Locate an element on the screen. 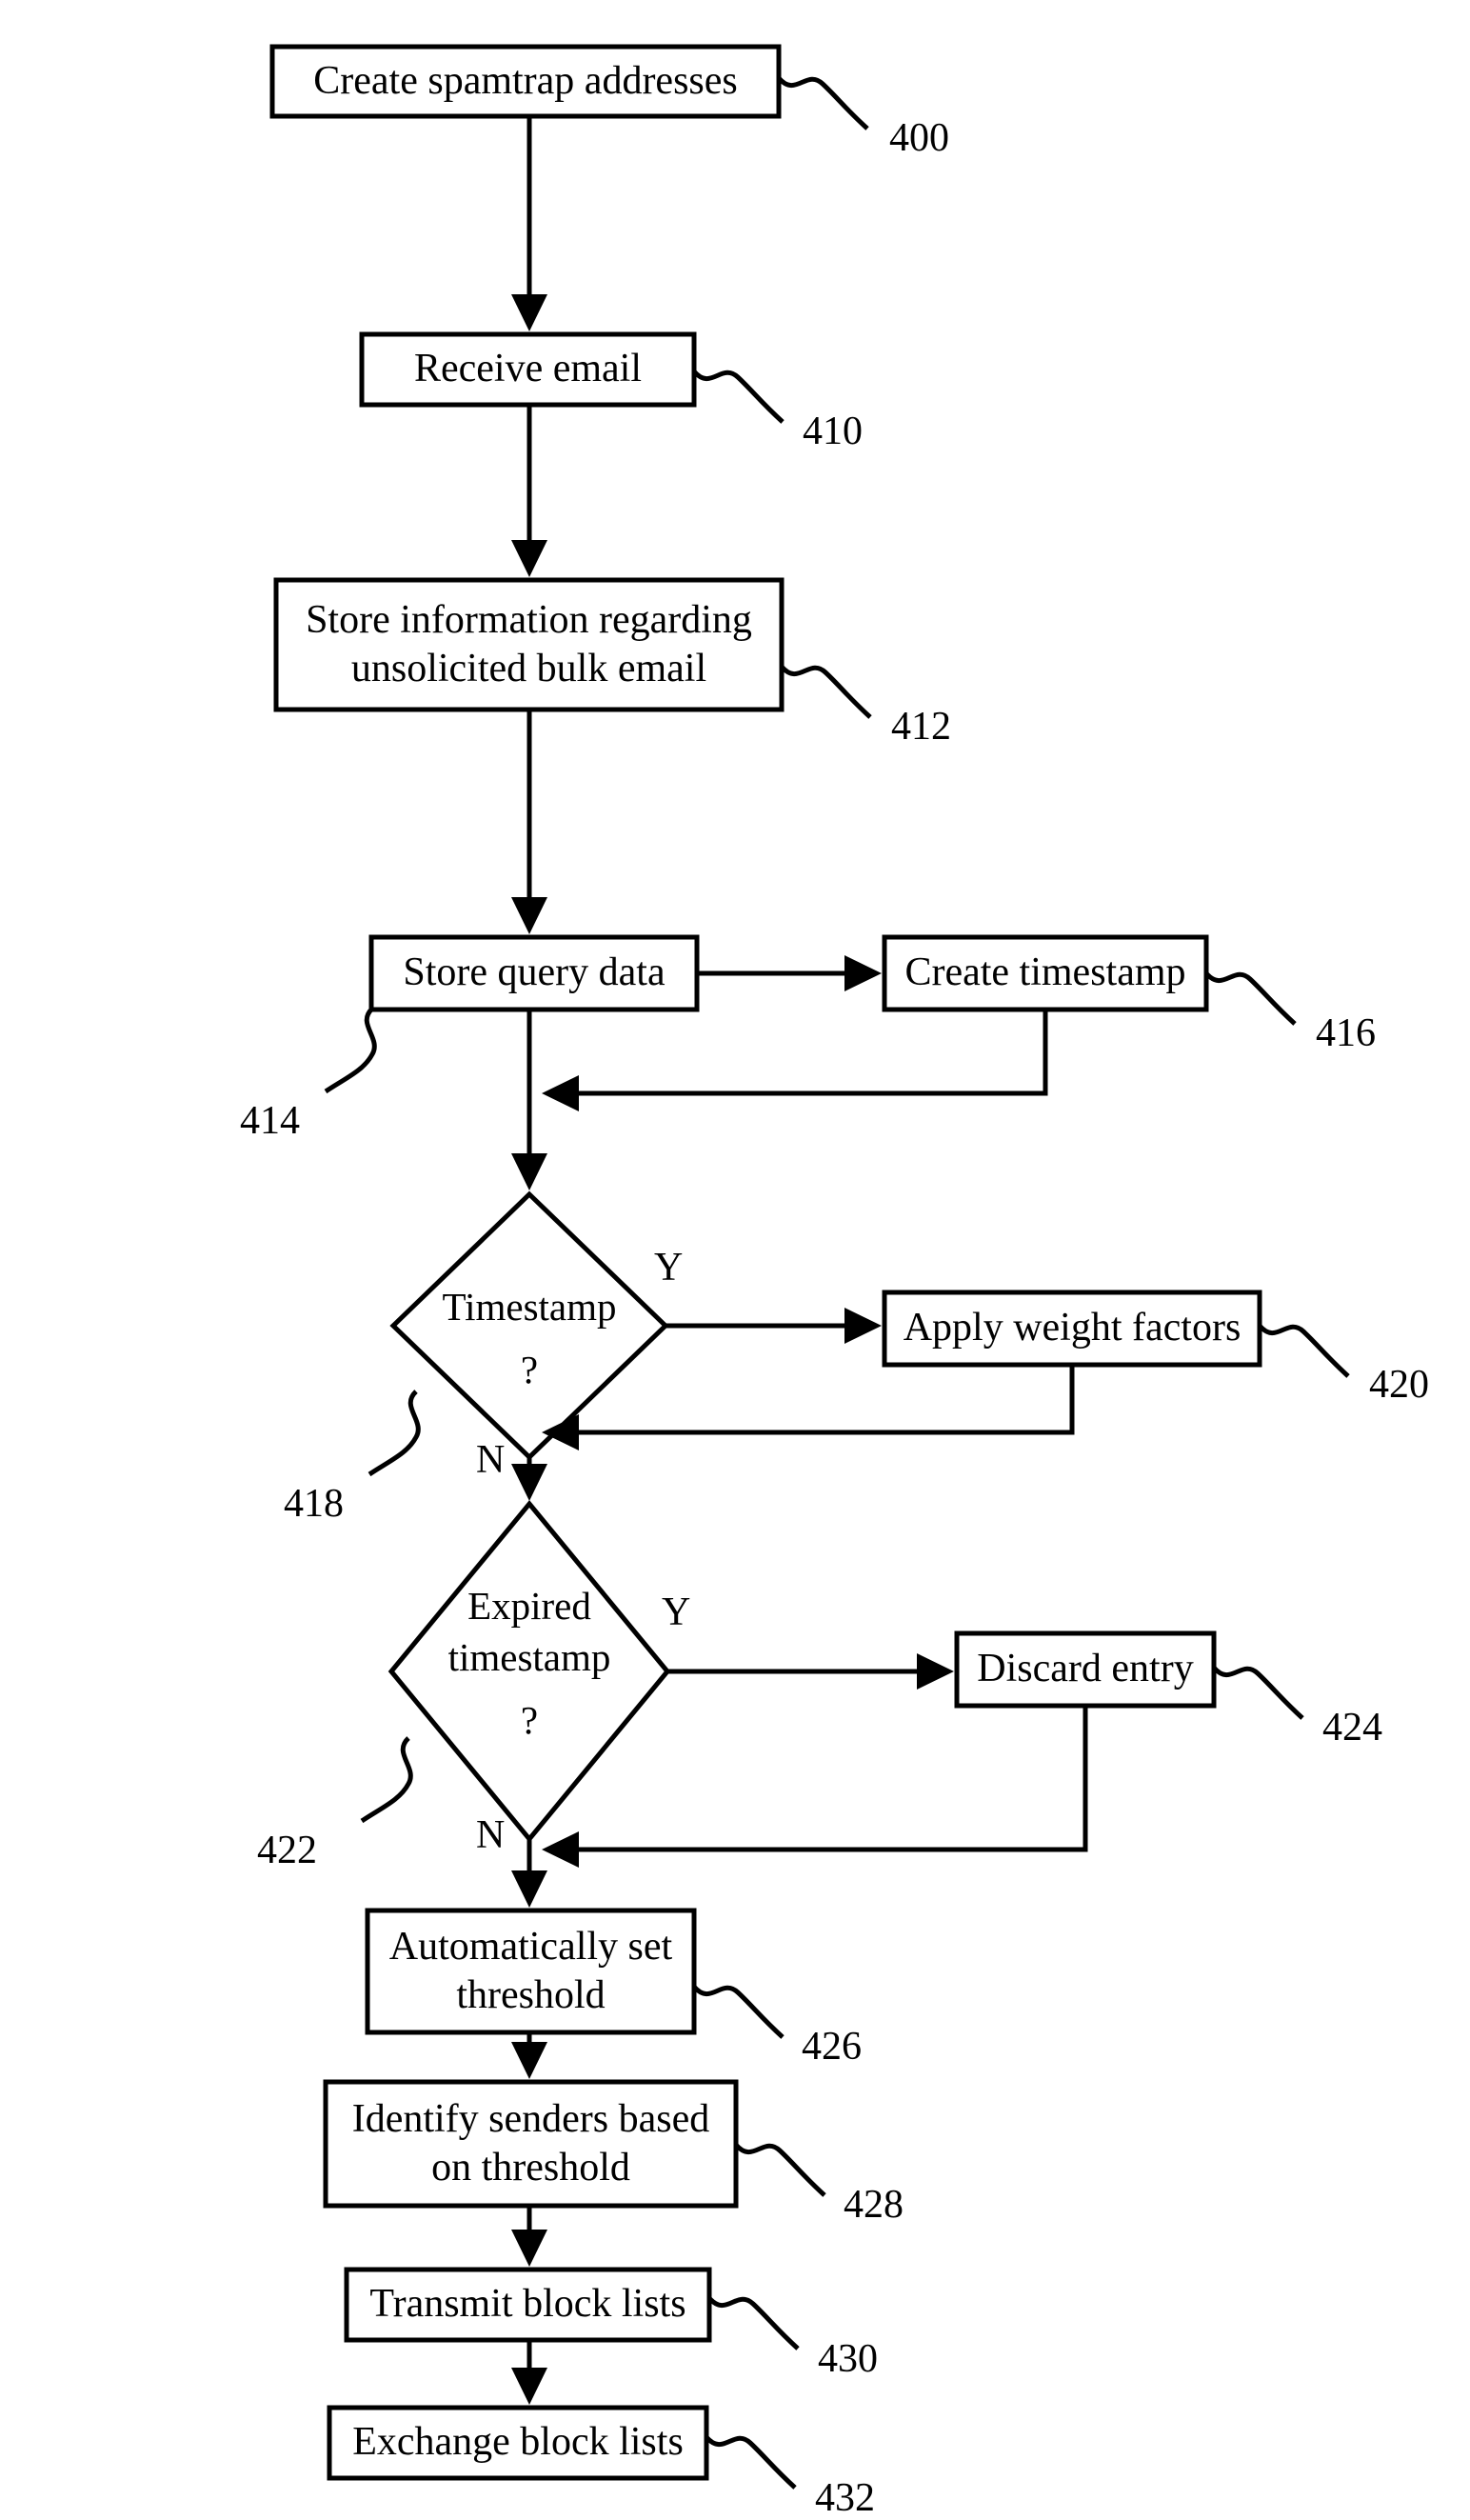 The height and width of the screenshot is (2520, 1470). label-timestamp-text-line1: Timestamp is located at coordinates (530, 1307).